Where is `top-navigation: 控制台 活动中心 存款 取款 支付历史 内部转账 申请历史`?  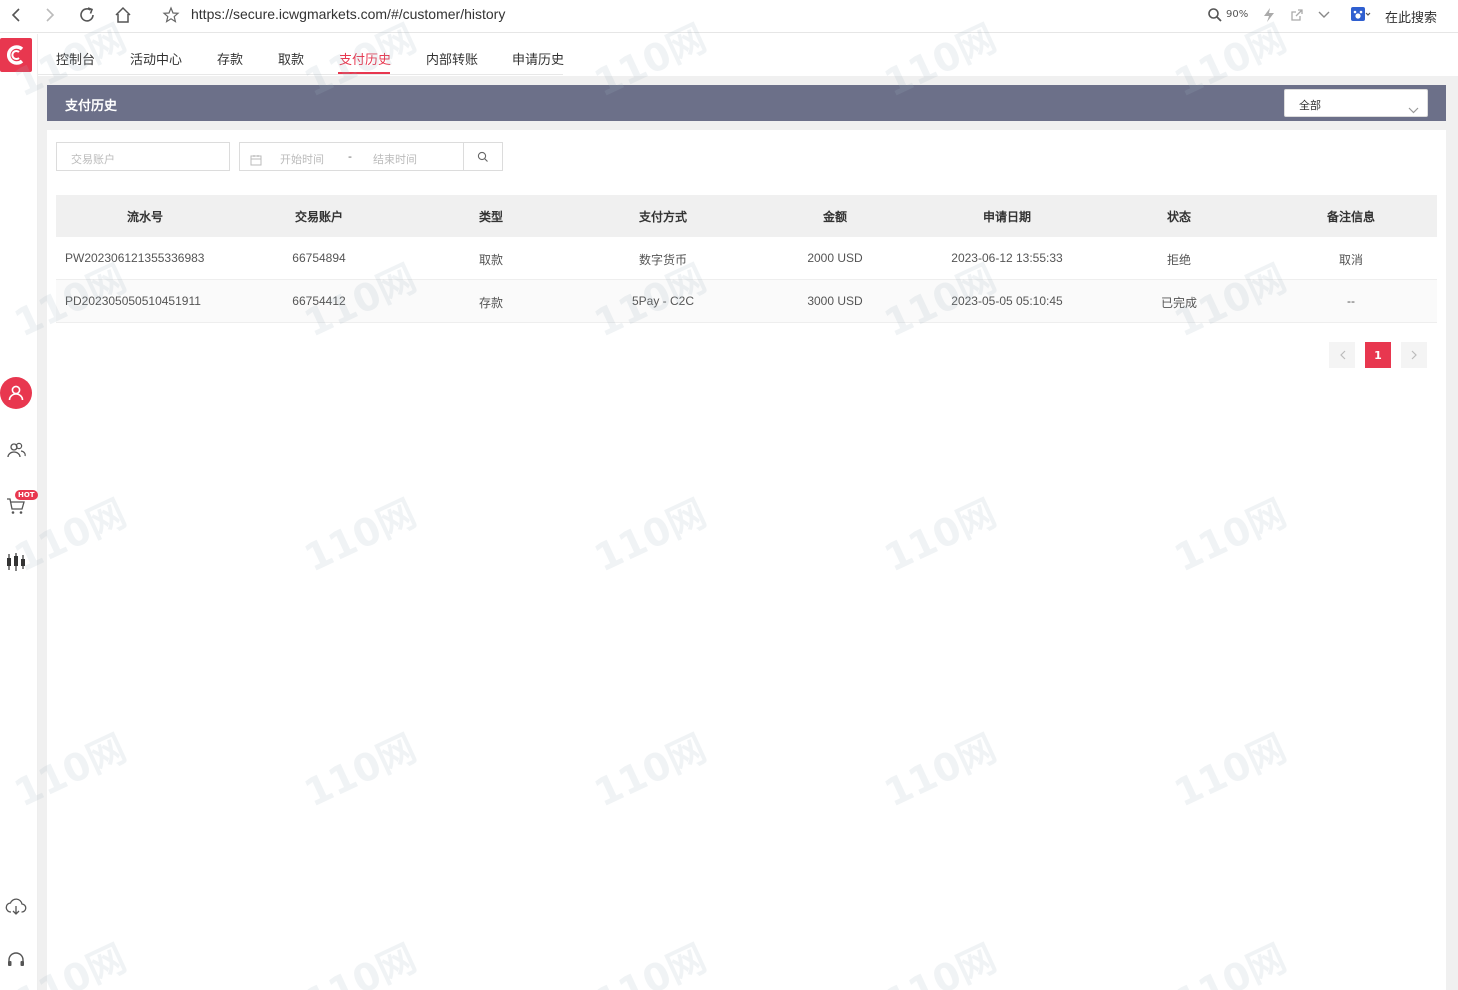
top-navigation: 控制台 活动中心 存款 取款 支付历史 内部转账 申请历史 is located at coordinates (748, 55).